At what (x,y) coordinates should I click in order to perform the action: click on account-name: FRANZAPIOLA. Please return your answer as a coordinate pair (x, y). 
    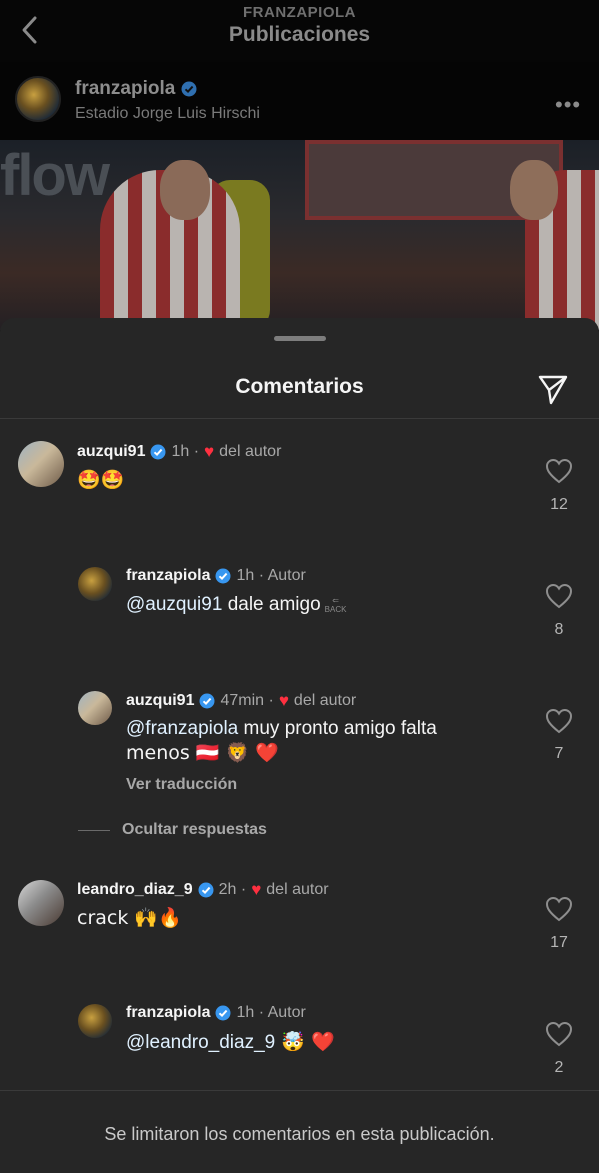
    Looking at the image, I should click on (299, 12).